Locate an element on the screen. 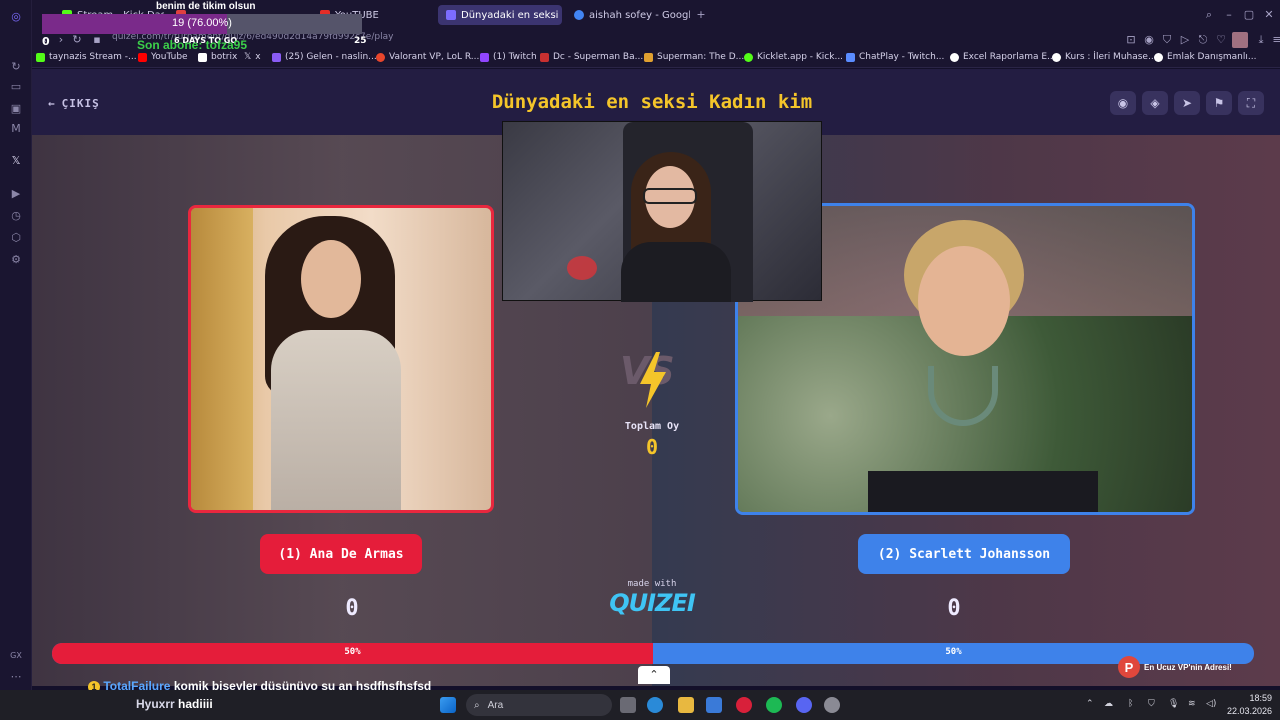 The height and width of the screenshot is (720, 1280). total-votes-label: Toplam Oy is located at coordinates (652, 426).